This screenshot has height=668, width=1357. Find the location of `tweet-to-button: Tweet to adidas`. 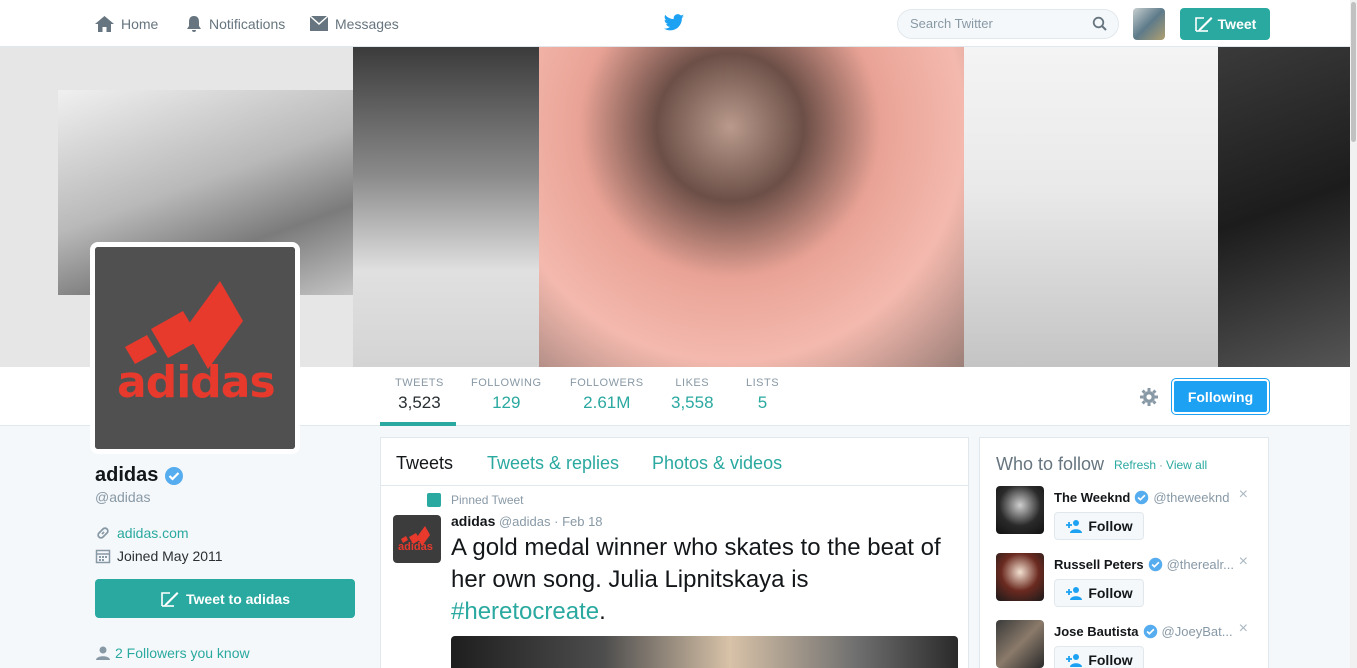

tweet-to-button: Tweet to adidas is located at coordinates (225, 598).